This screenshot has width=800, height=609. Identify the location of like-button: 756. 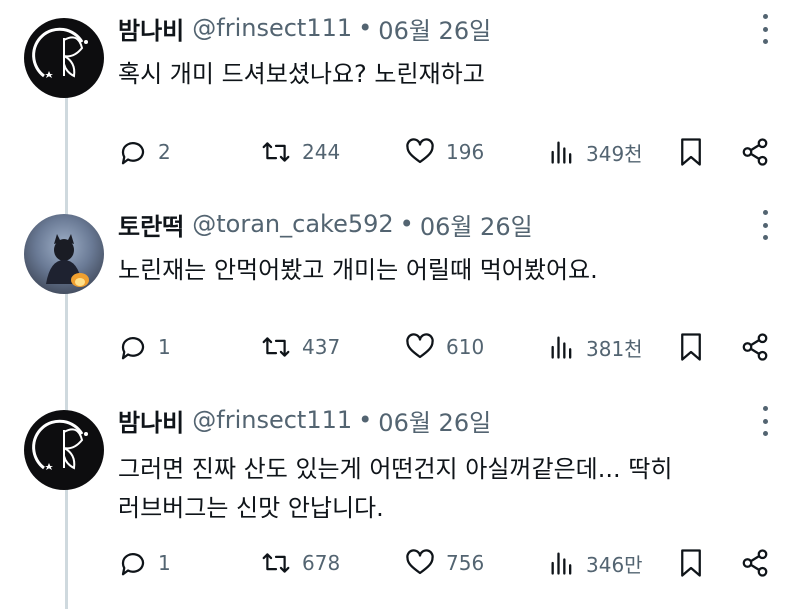
(444, 563).